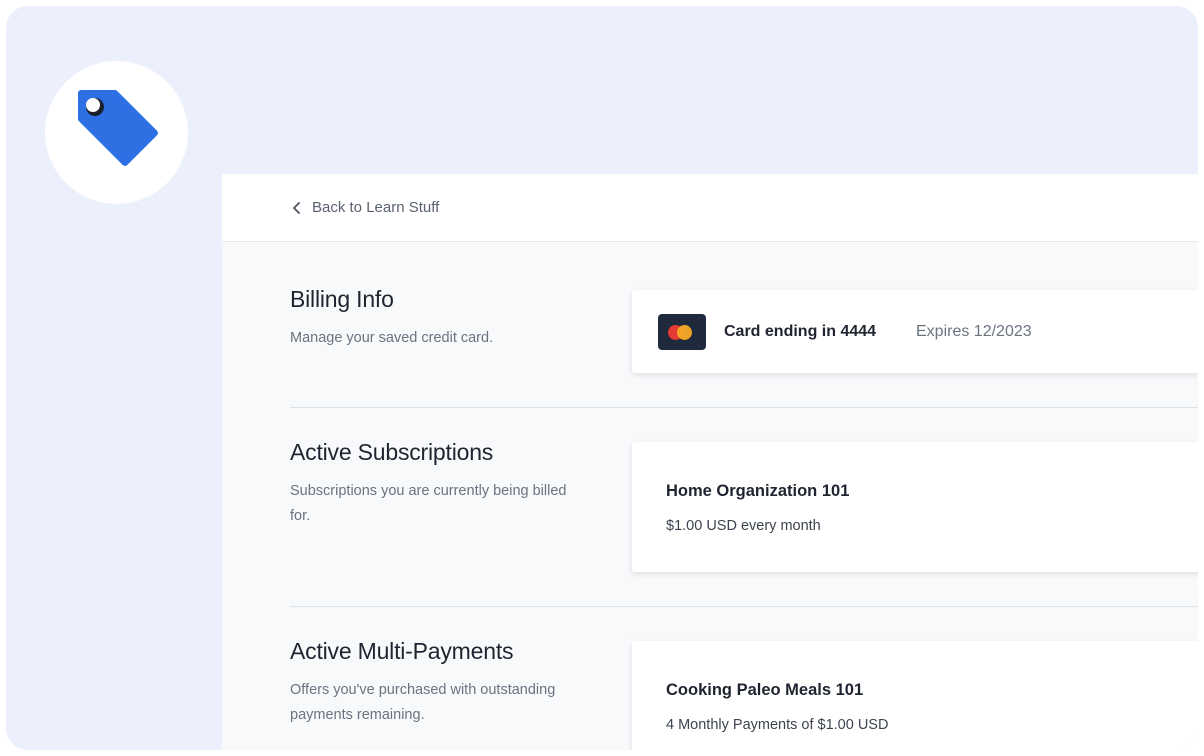 The height and width of the screenshot is (756, 1204). I want to click on logo-badge, so click(116, 132).